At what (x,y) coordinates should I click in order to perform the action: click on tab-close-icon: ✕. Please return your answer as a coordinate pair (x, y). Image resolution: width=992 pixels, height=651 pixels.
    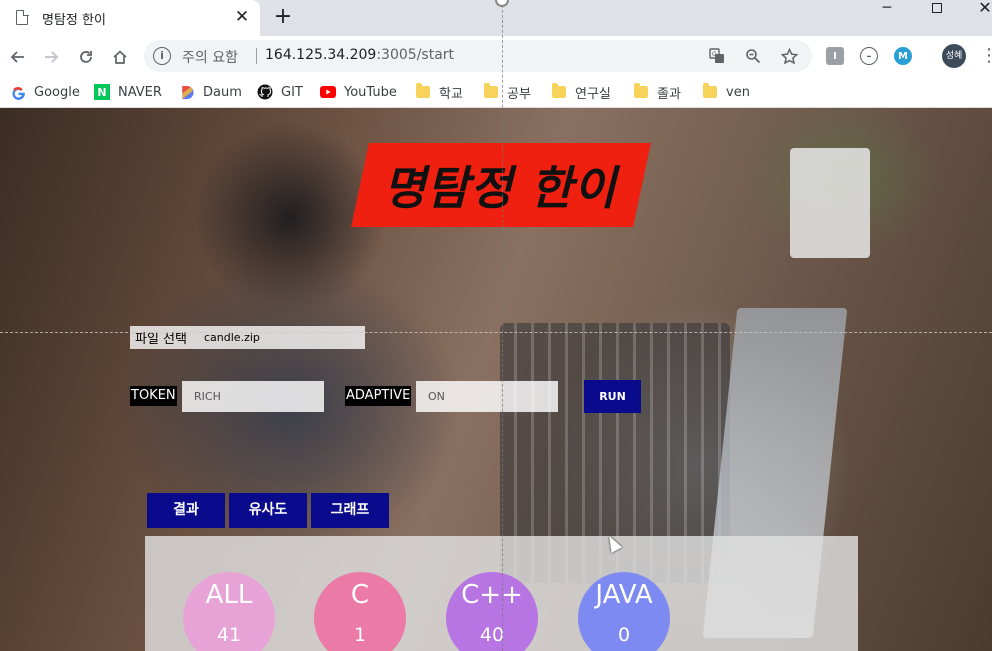
    Looking at the image, I should click on (242, 17).